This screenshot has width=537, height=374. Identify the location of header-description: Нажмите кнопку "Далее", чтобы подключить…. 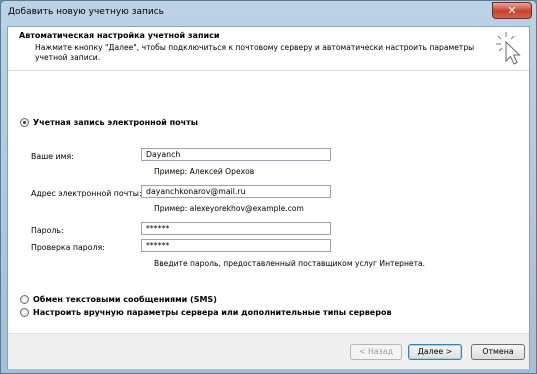
(255, 52).